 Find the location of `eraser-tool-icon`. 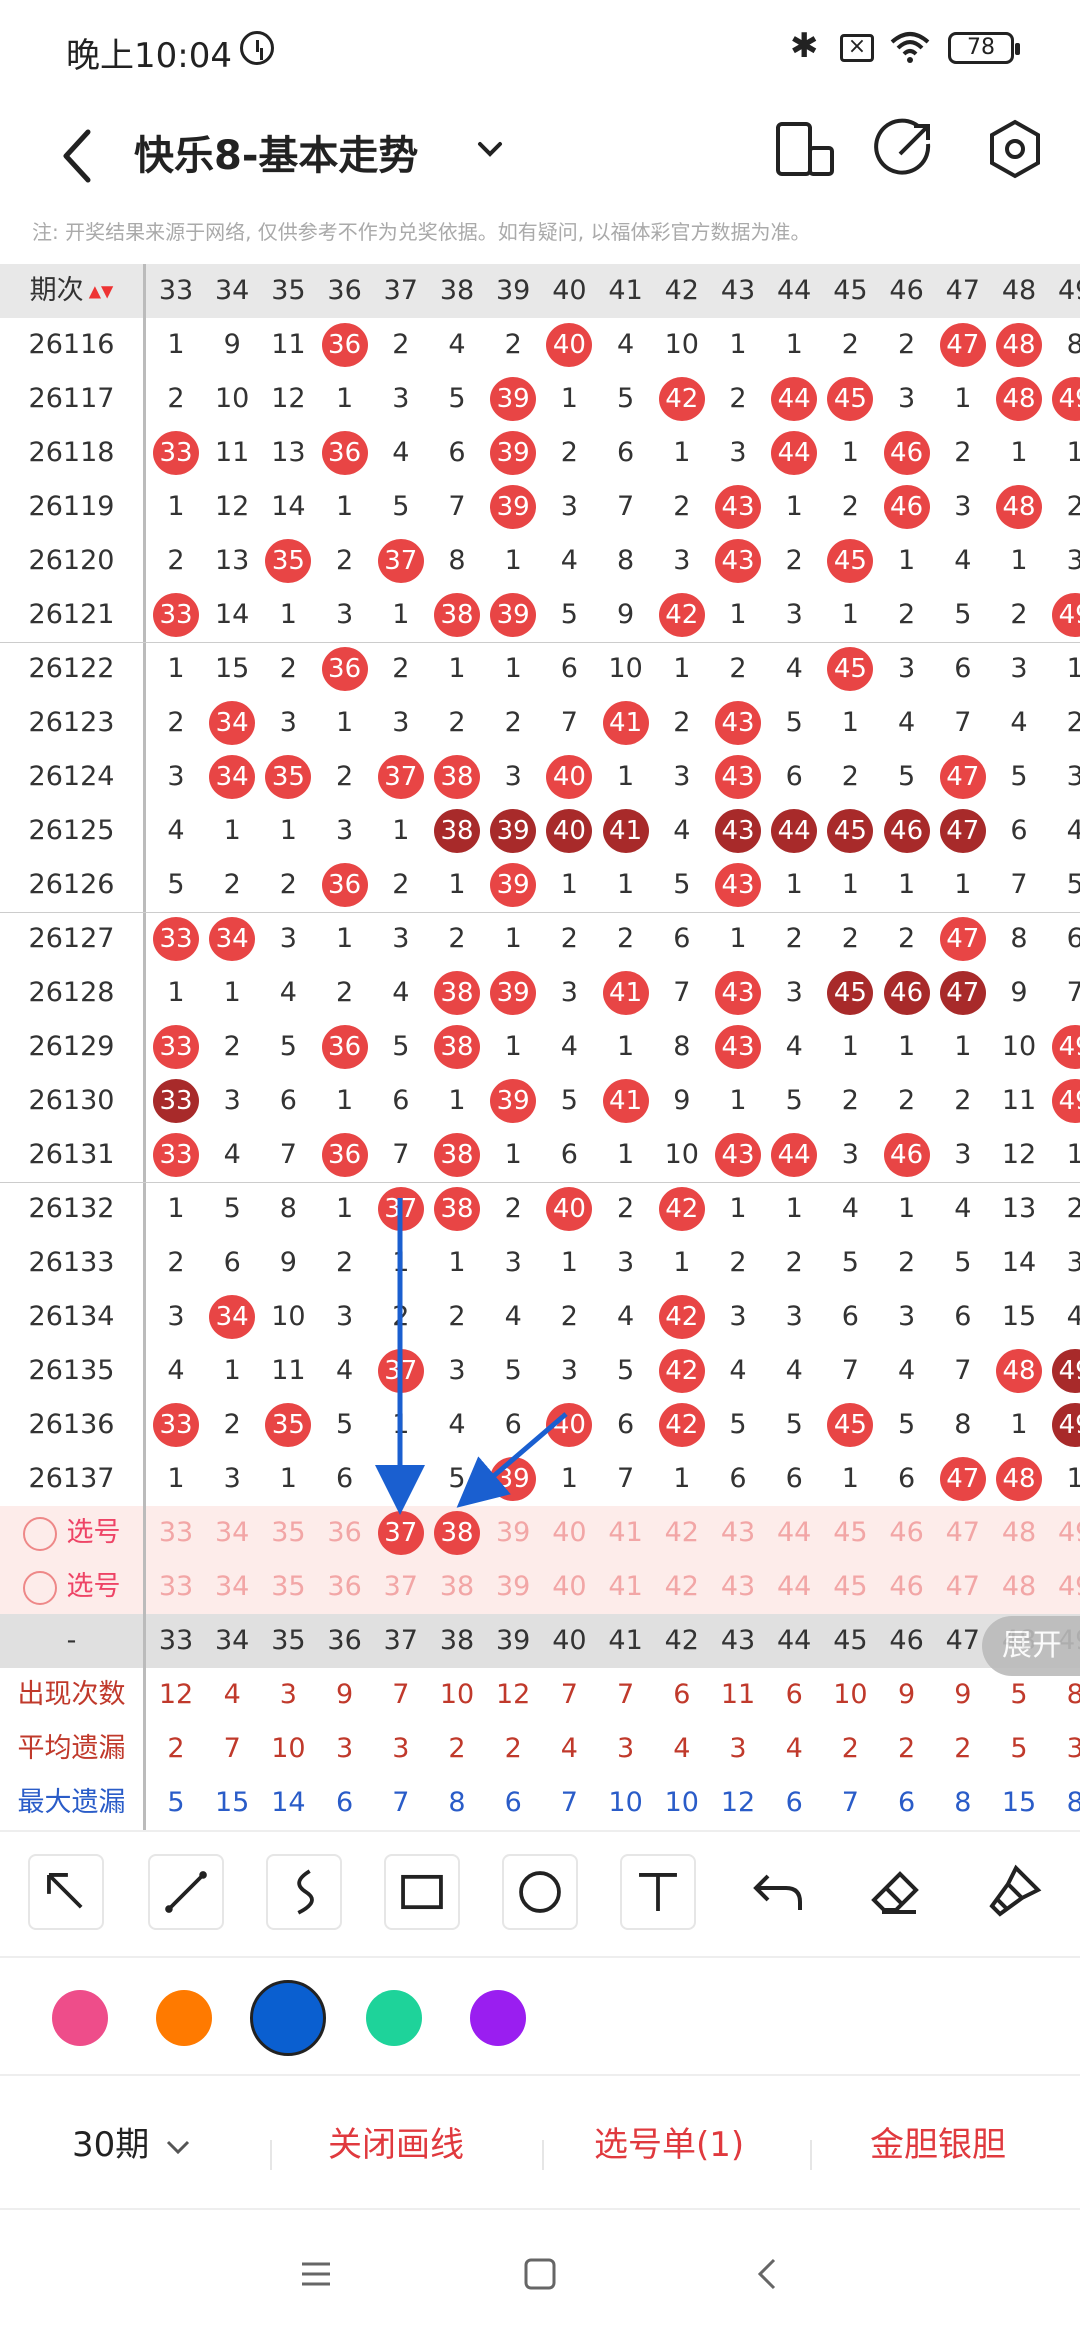

eraser-tool-icon is located at coordinates (896, 1892).